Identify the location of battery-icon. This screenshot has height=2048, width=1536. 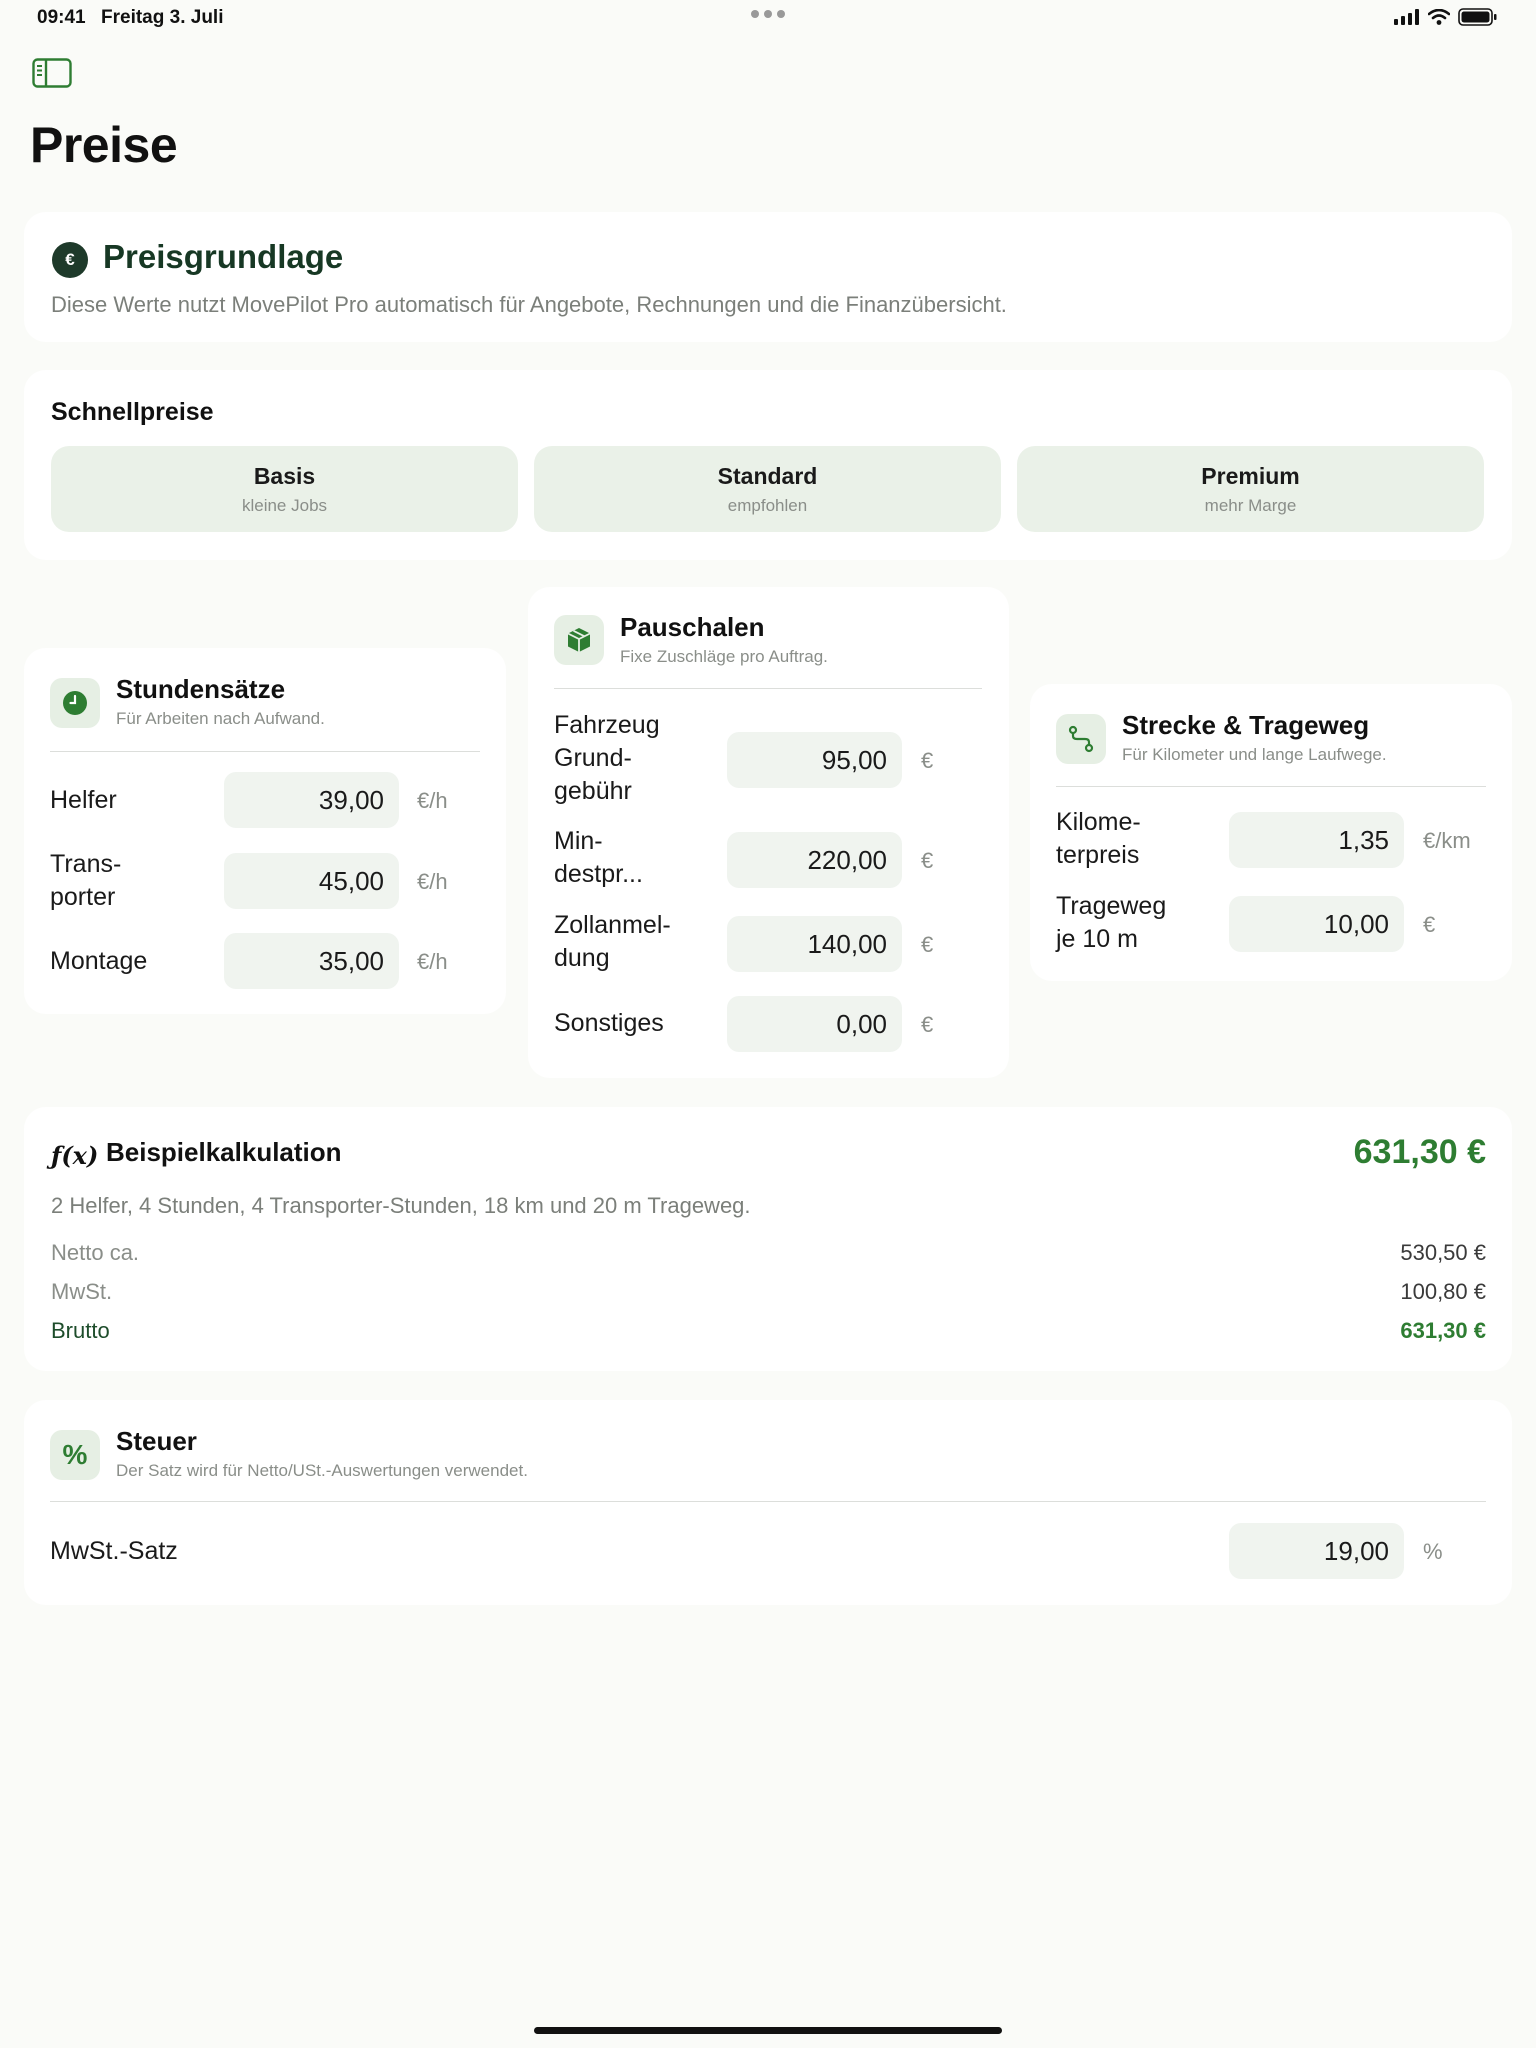
(1477, 17).